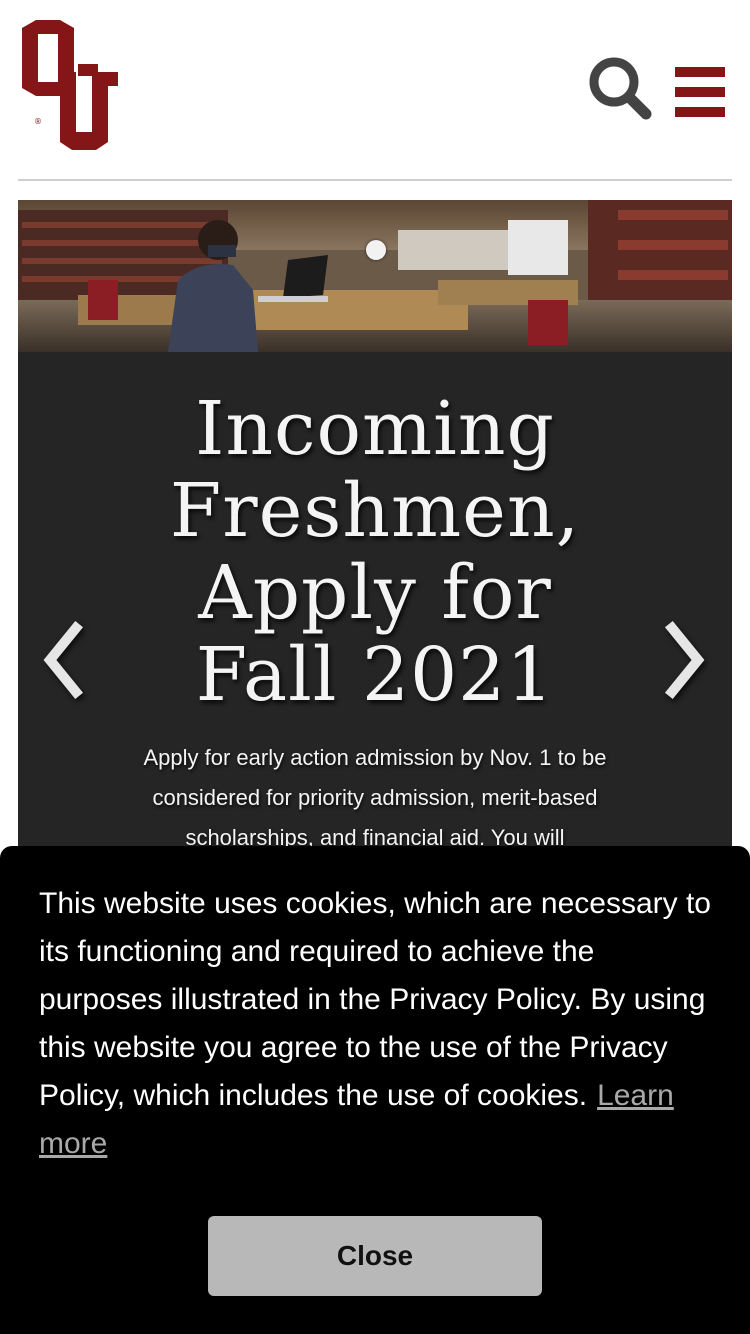 Image resolution: width=750 pixels, height=1334 pixels. I want to click on chevron-right-icon, so click(684, 660).